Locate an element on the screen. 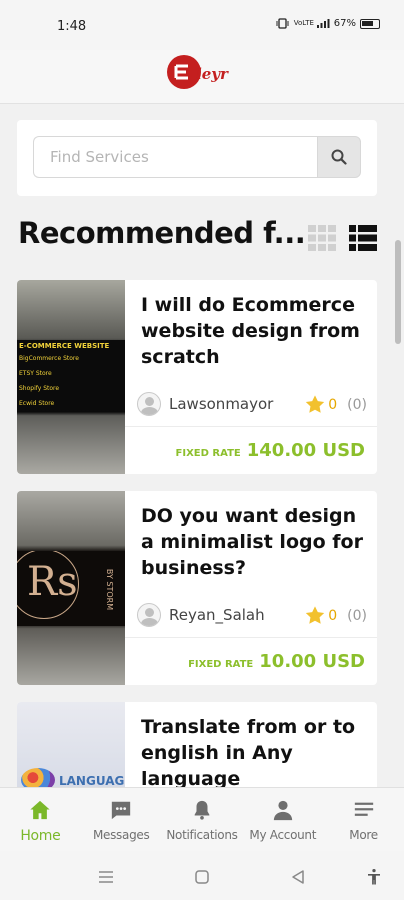 The height and width of the screenshot is (900, 404). accessibility-button is located at coordinates (374, 877).